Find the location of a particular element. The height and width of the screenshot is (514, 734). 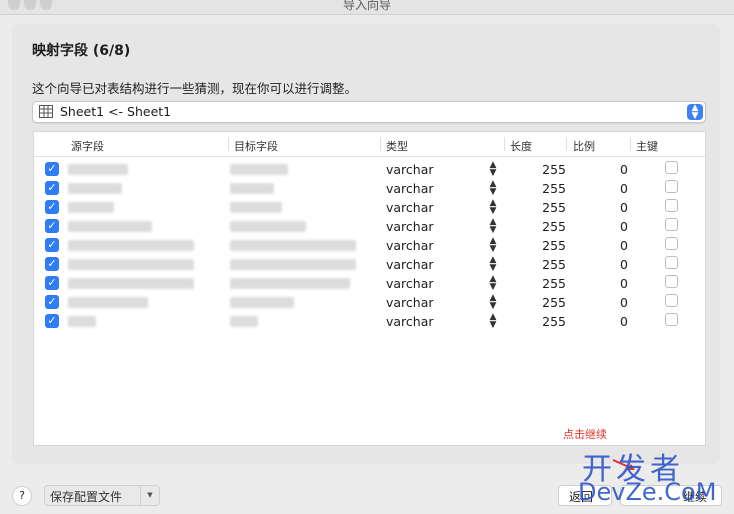

click-continue-annotation: 点击继续 is located at coordinates (585, 434).